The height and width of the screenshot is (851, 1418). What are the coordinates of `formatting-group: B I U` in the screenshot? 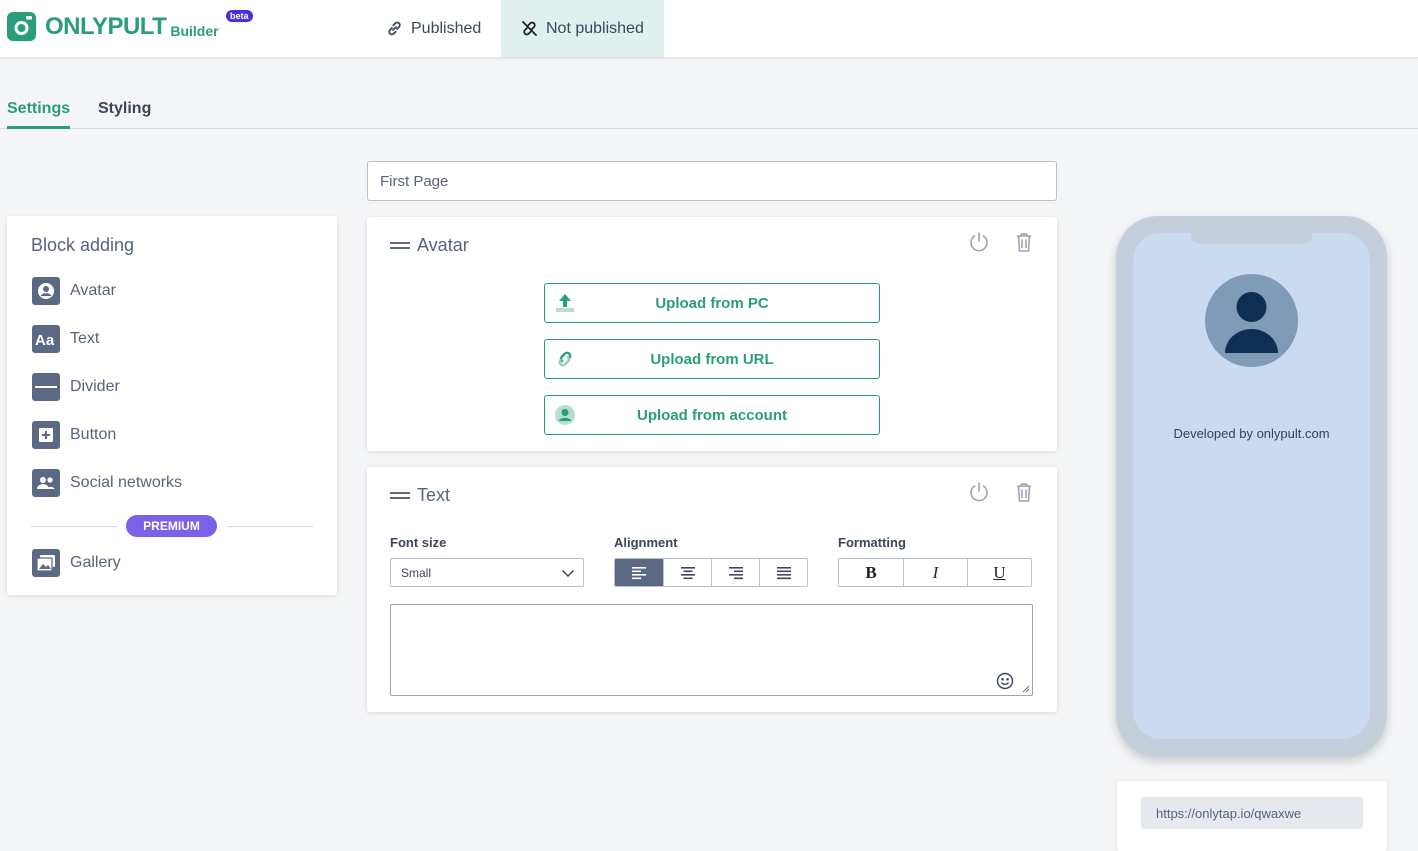 It's located at (935, 572).